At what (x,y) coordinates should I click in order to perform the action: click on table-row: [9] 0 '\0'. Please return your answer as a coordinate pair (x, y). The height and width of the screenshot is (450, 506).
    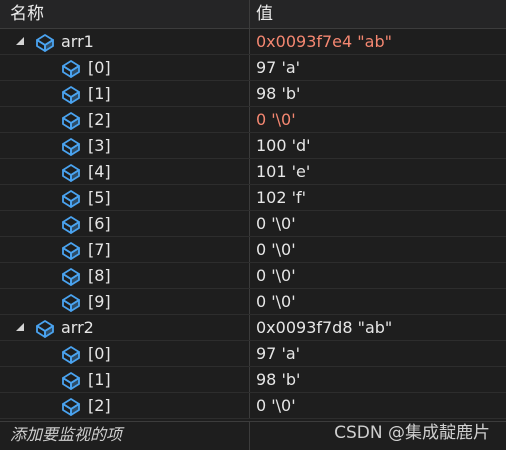
    Looking at the image, I should click on (253, 302).